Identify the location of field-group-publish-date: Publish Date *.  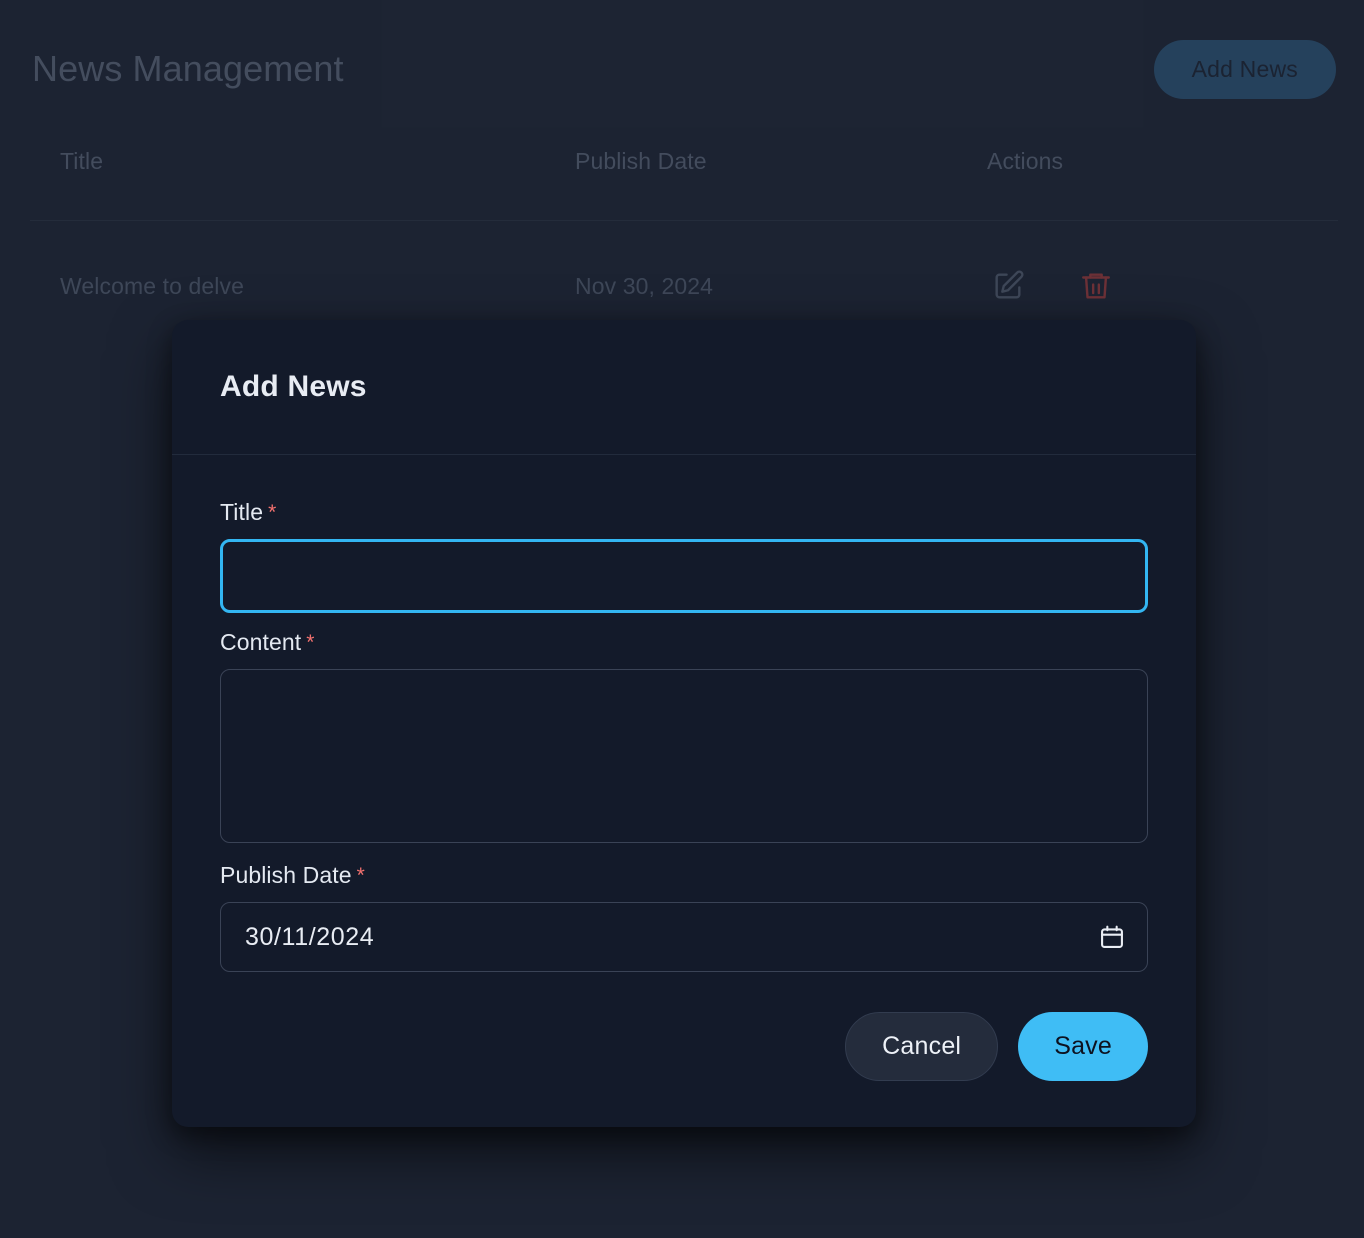
(684, 918).